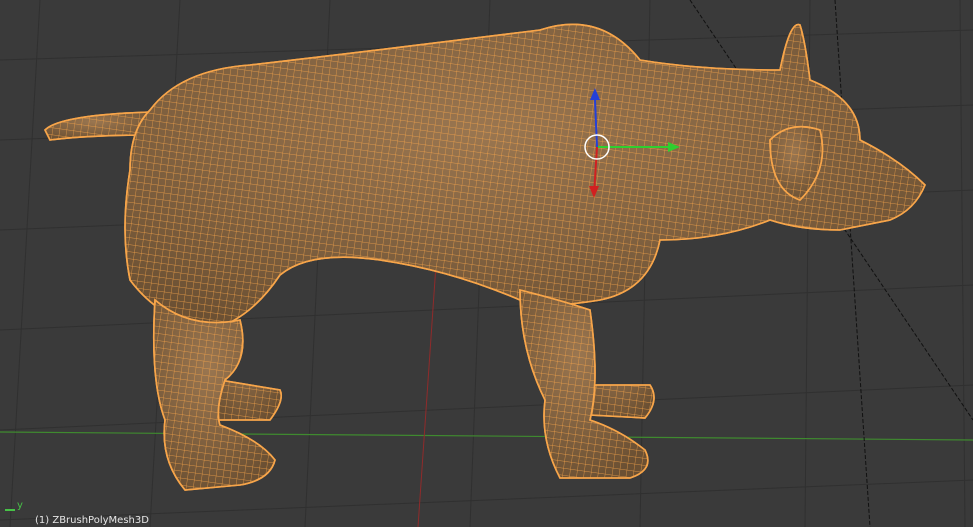 The height and width of the screenshot is (527, 973). Describe the element at coordinates (486, 436) in the screenshot. I see `x-axis-line` at that location.